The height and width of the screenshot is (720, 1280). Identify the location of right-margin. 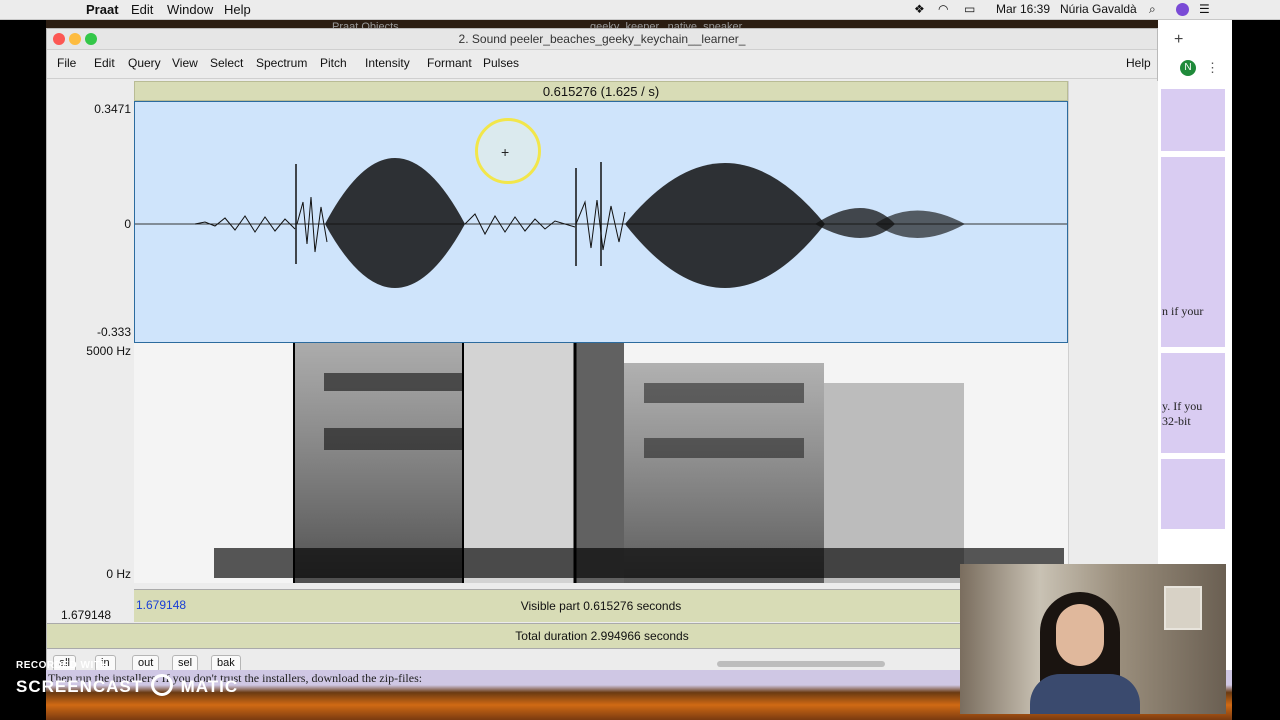
(1113, 351).